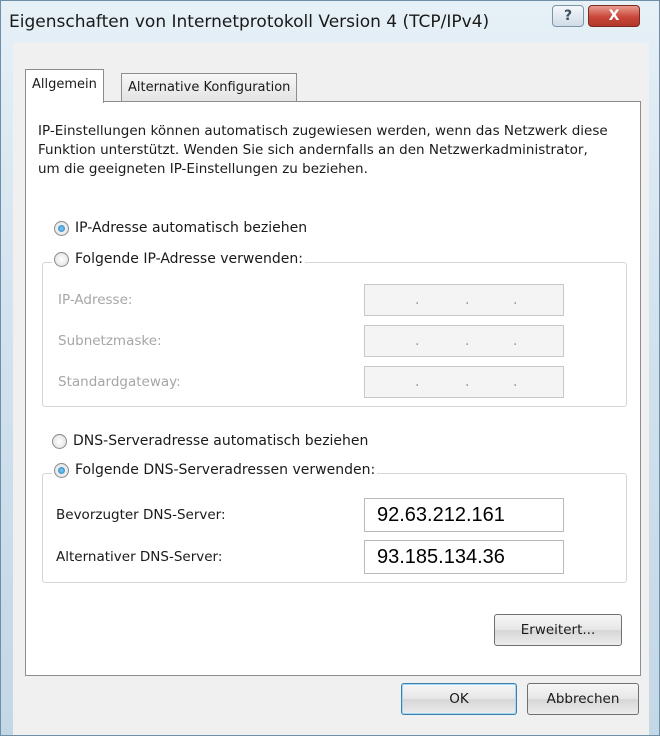 This screenshot has height=736, width=660. I want to click on close-button: X, so click(614, 16).